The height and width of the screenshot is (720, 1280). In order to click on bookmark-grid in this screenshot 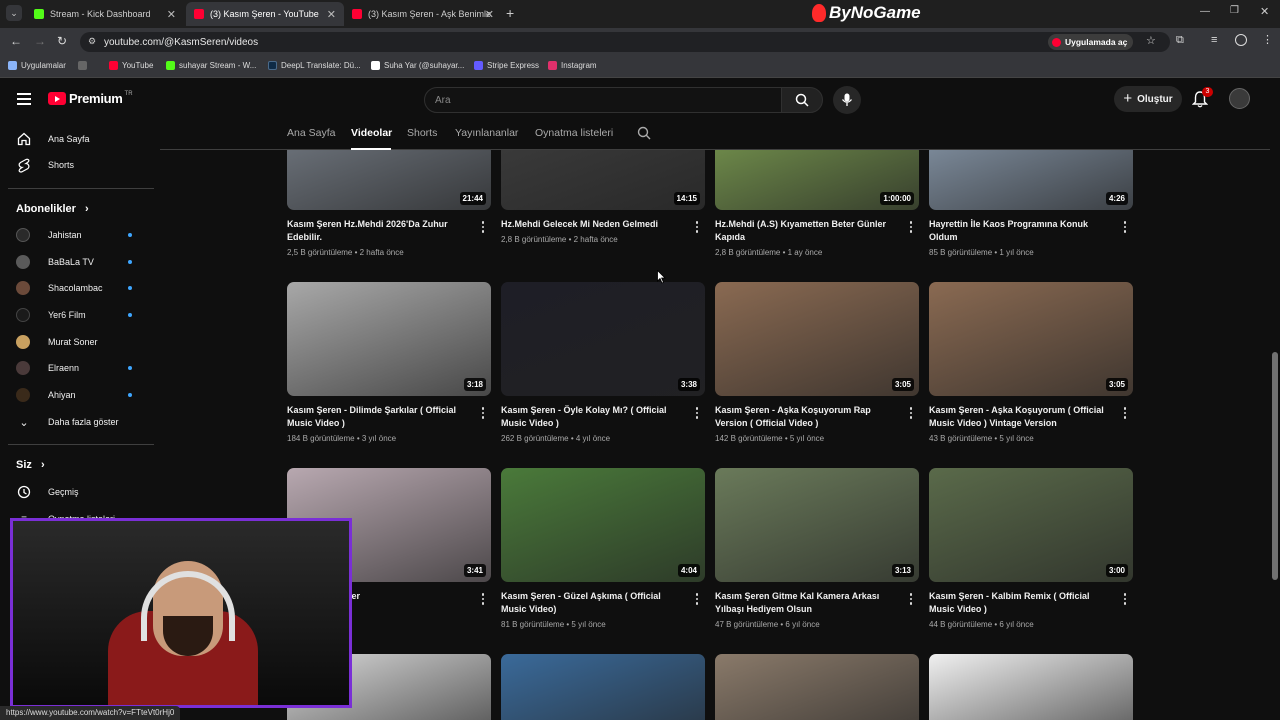, I will do `click(84, 65)`.